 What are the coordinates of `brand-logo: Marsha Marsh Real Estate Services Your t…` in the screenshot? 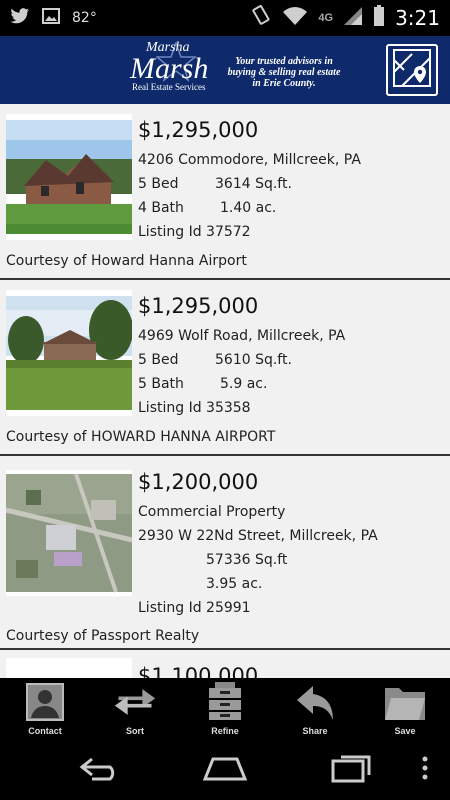 It's located at (234, 69).